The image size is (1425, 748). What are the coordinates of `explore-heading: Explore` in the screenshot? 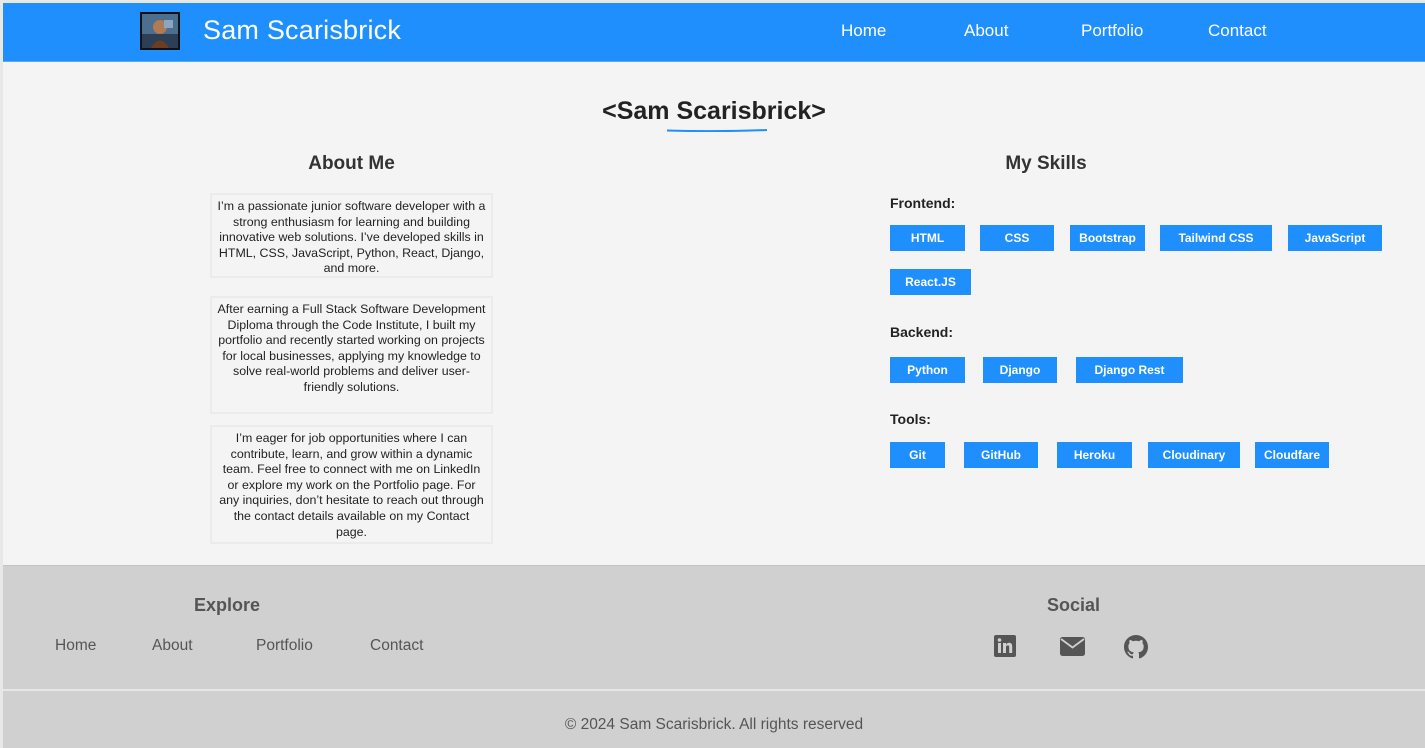 It's located at (227, 605).